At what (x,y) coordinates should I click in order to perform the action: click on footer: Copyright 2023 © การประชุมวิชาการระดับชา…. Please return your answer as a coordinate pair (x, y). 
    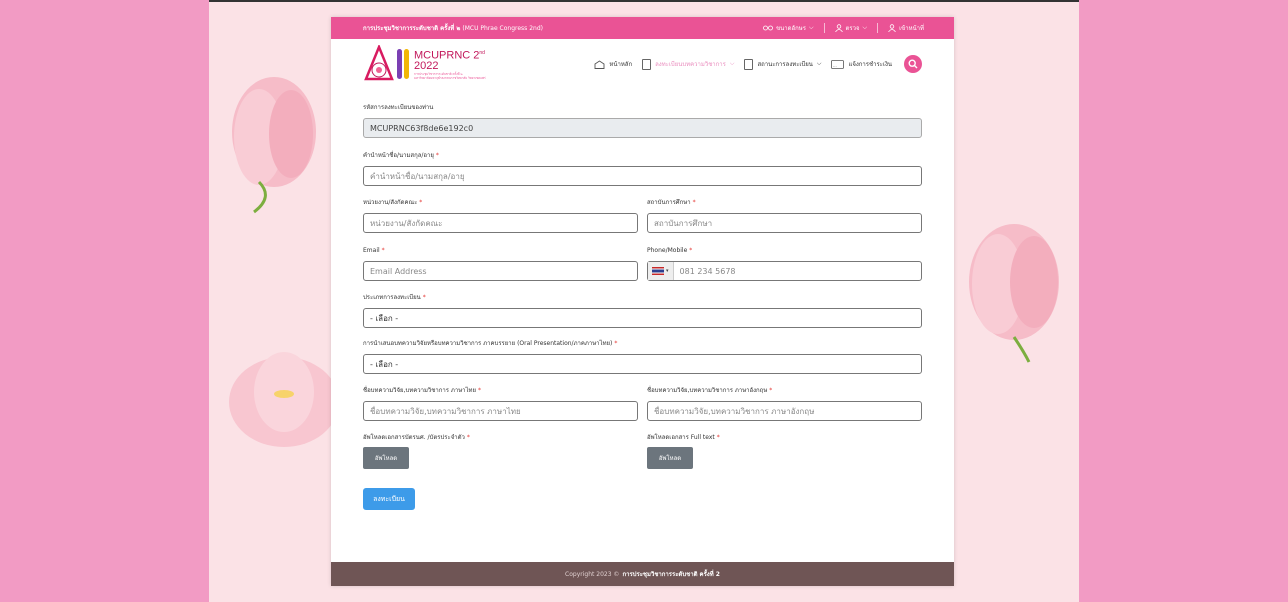
    Looking at the image, I should click on (642, 574).